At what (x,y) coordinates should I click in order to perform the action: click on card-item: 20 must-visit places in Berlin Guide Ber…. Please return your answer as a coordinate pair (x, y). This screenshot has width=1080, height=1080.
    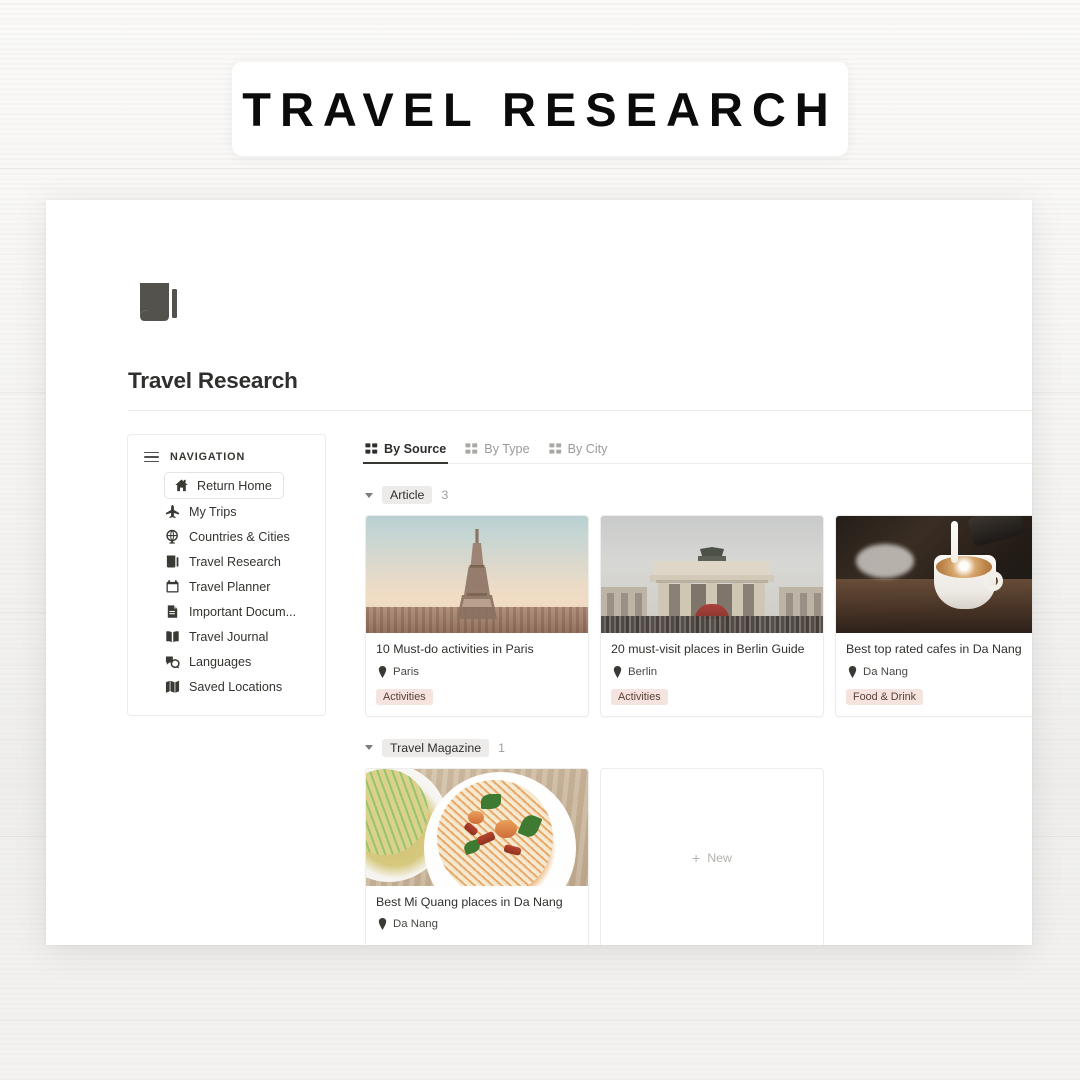
    Looking at the image, I should click on (712, 616).